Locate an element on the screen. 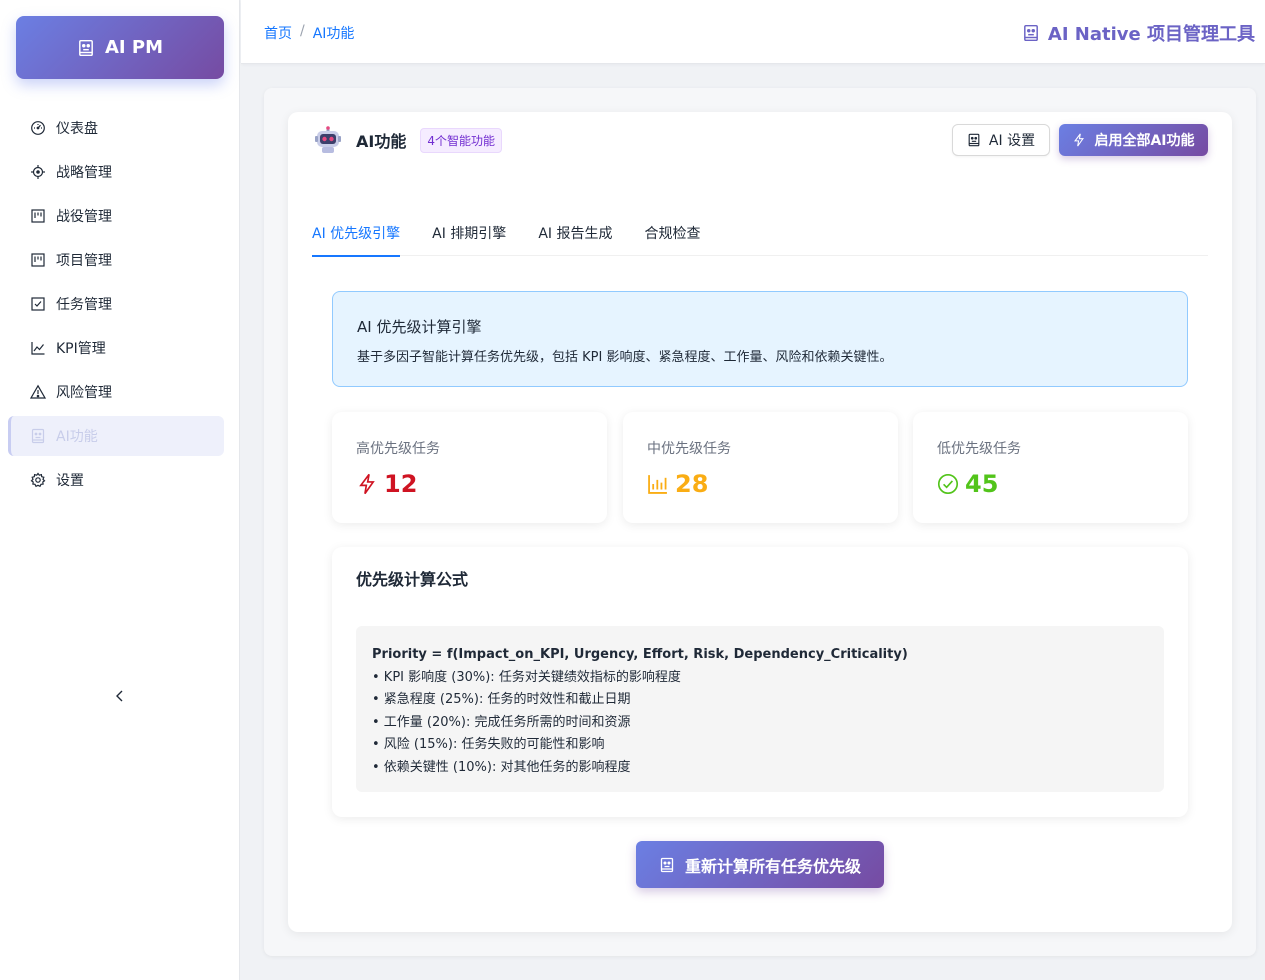 The image size is (1265, 980). line-chart-icon is located at coordinates (38, 348).